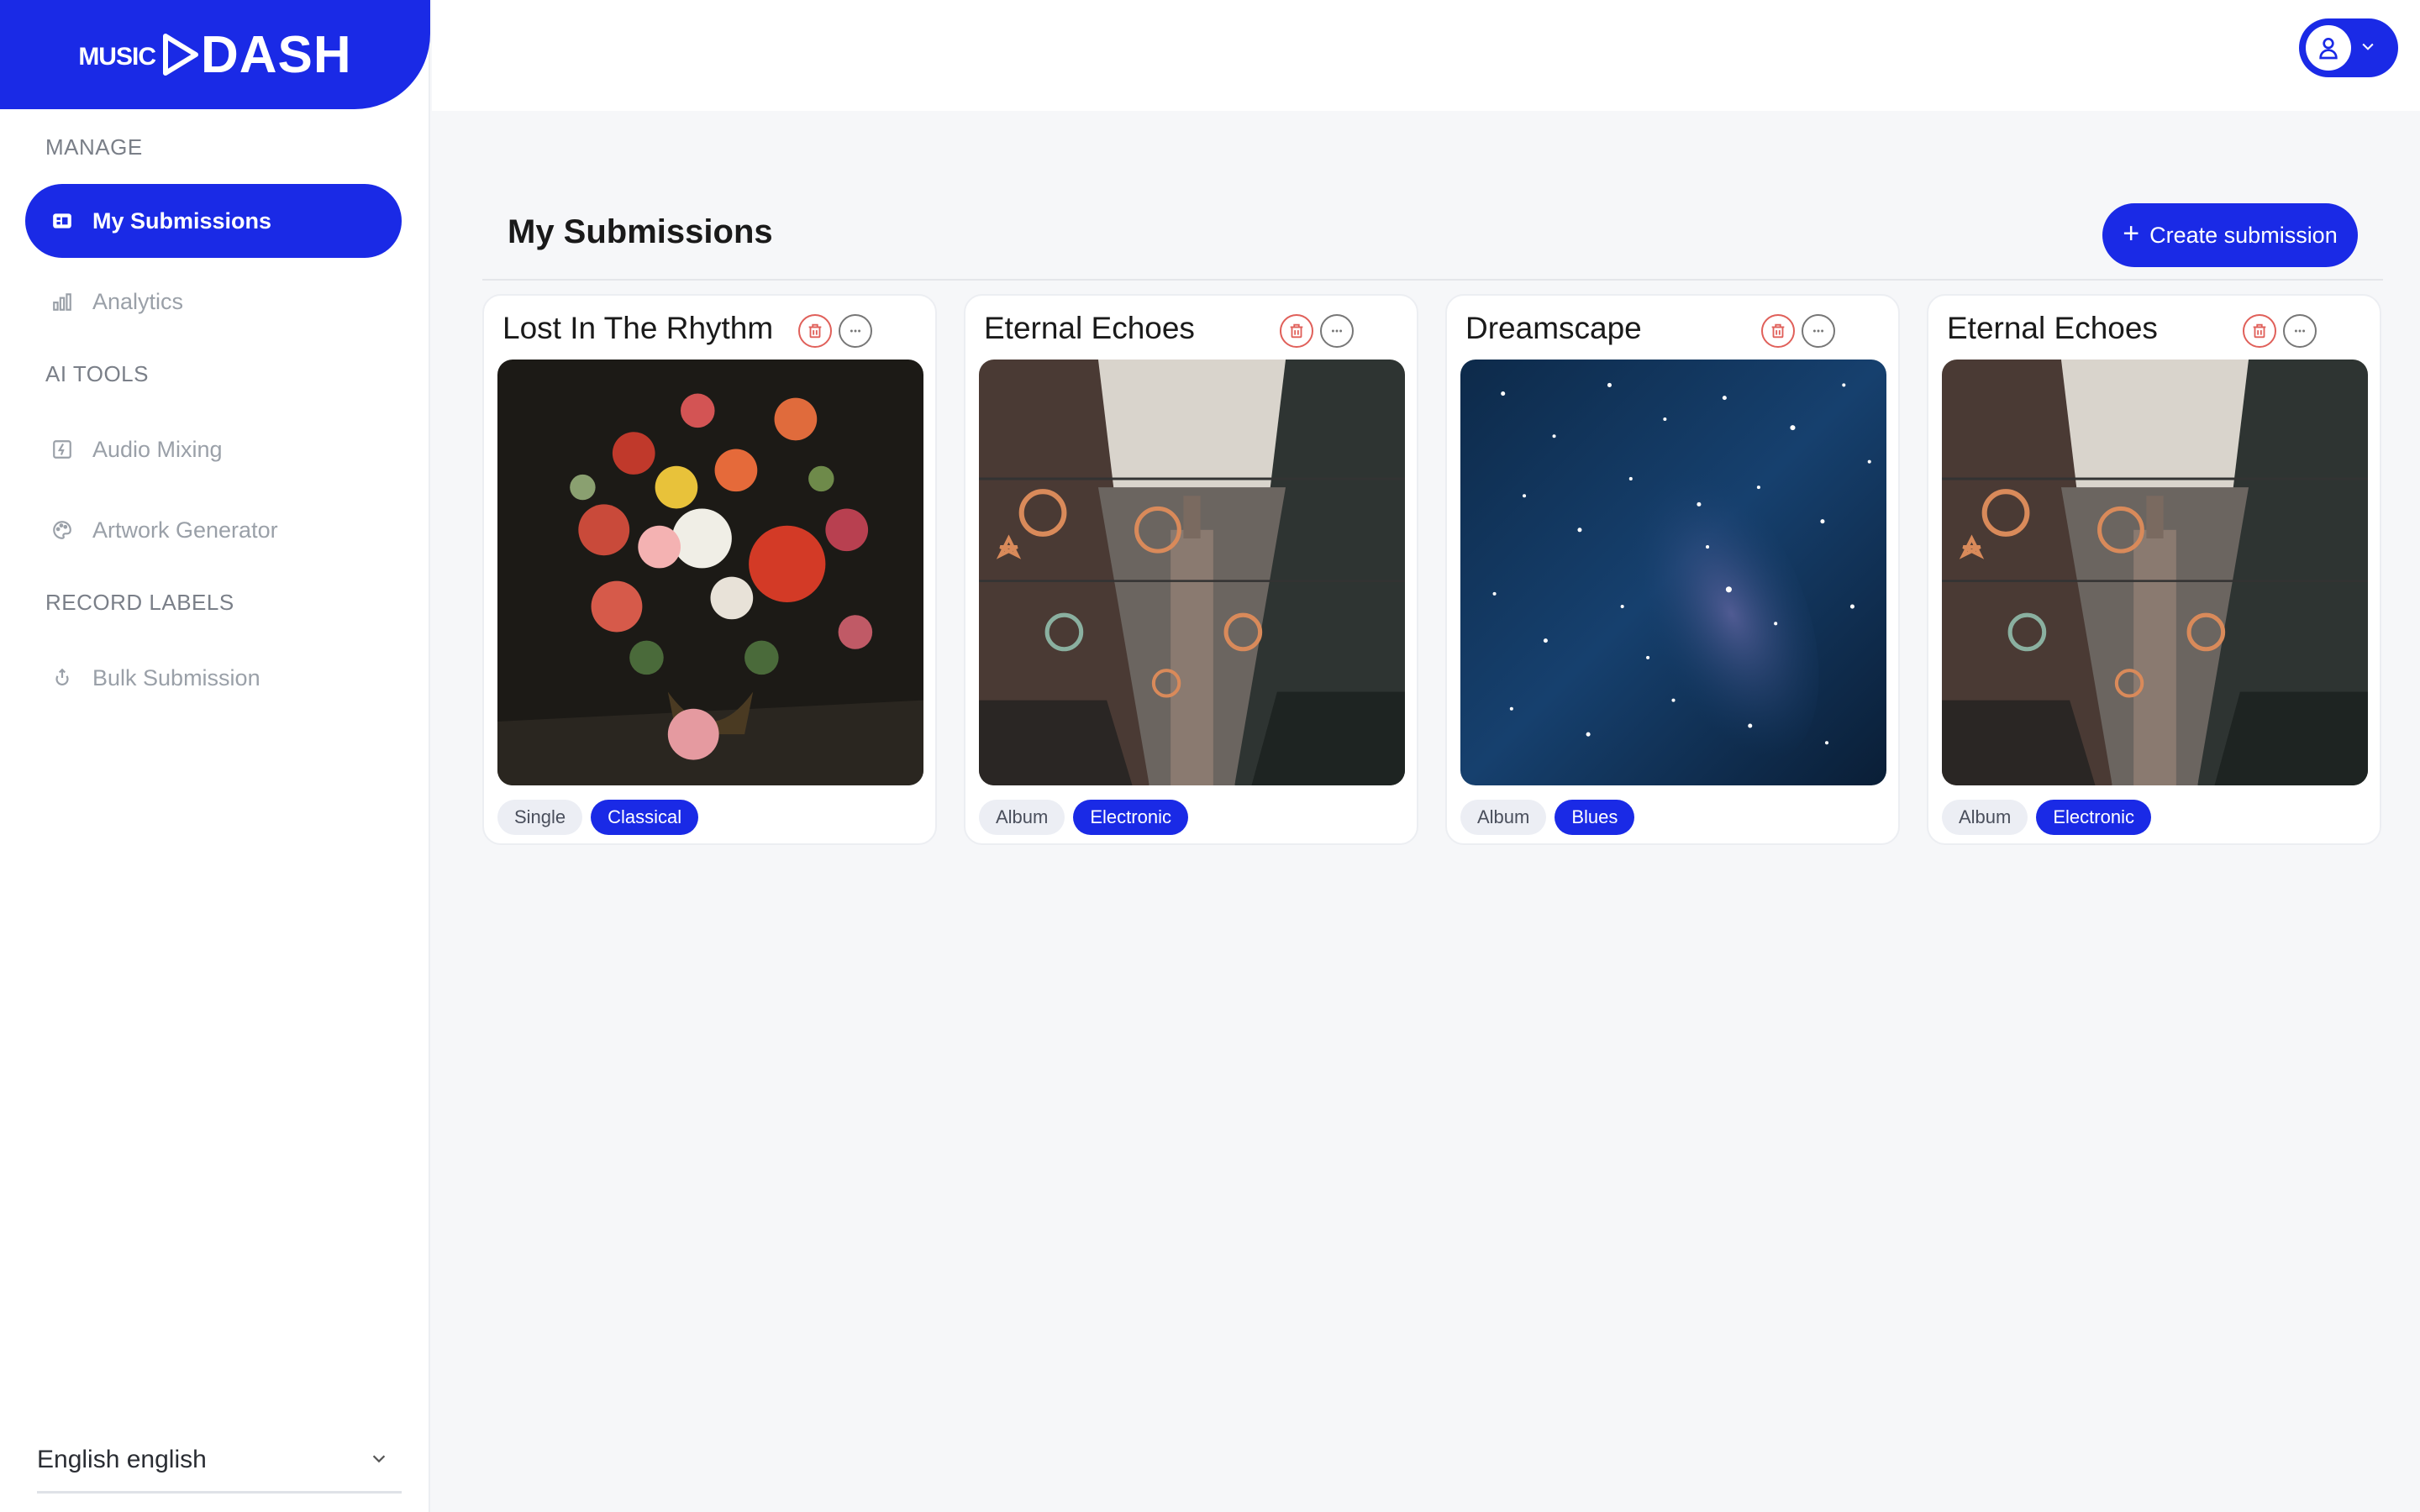 This screenshot has height=1512, width=2420. What do you see at coordinates (1554, 328) in the screenshot?
I see `card-title: Dreamscape` at bounding box center [1554, 328].